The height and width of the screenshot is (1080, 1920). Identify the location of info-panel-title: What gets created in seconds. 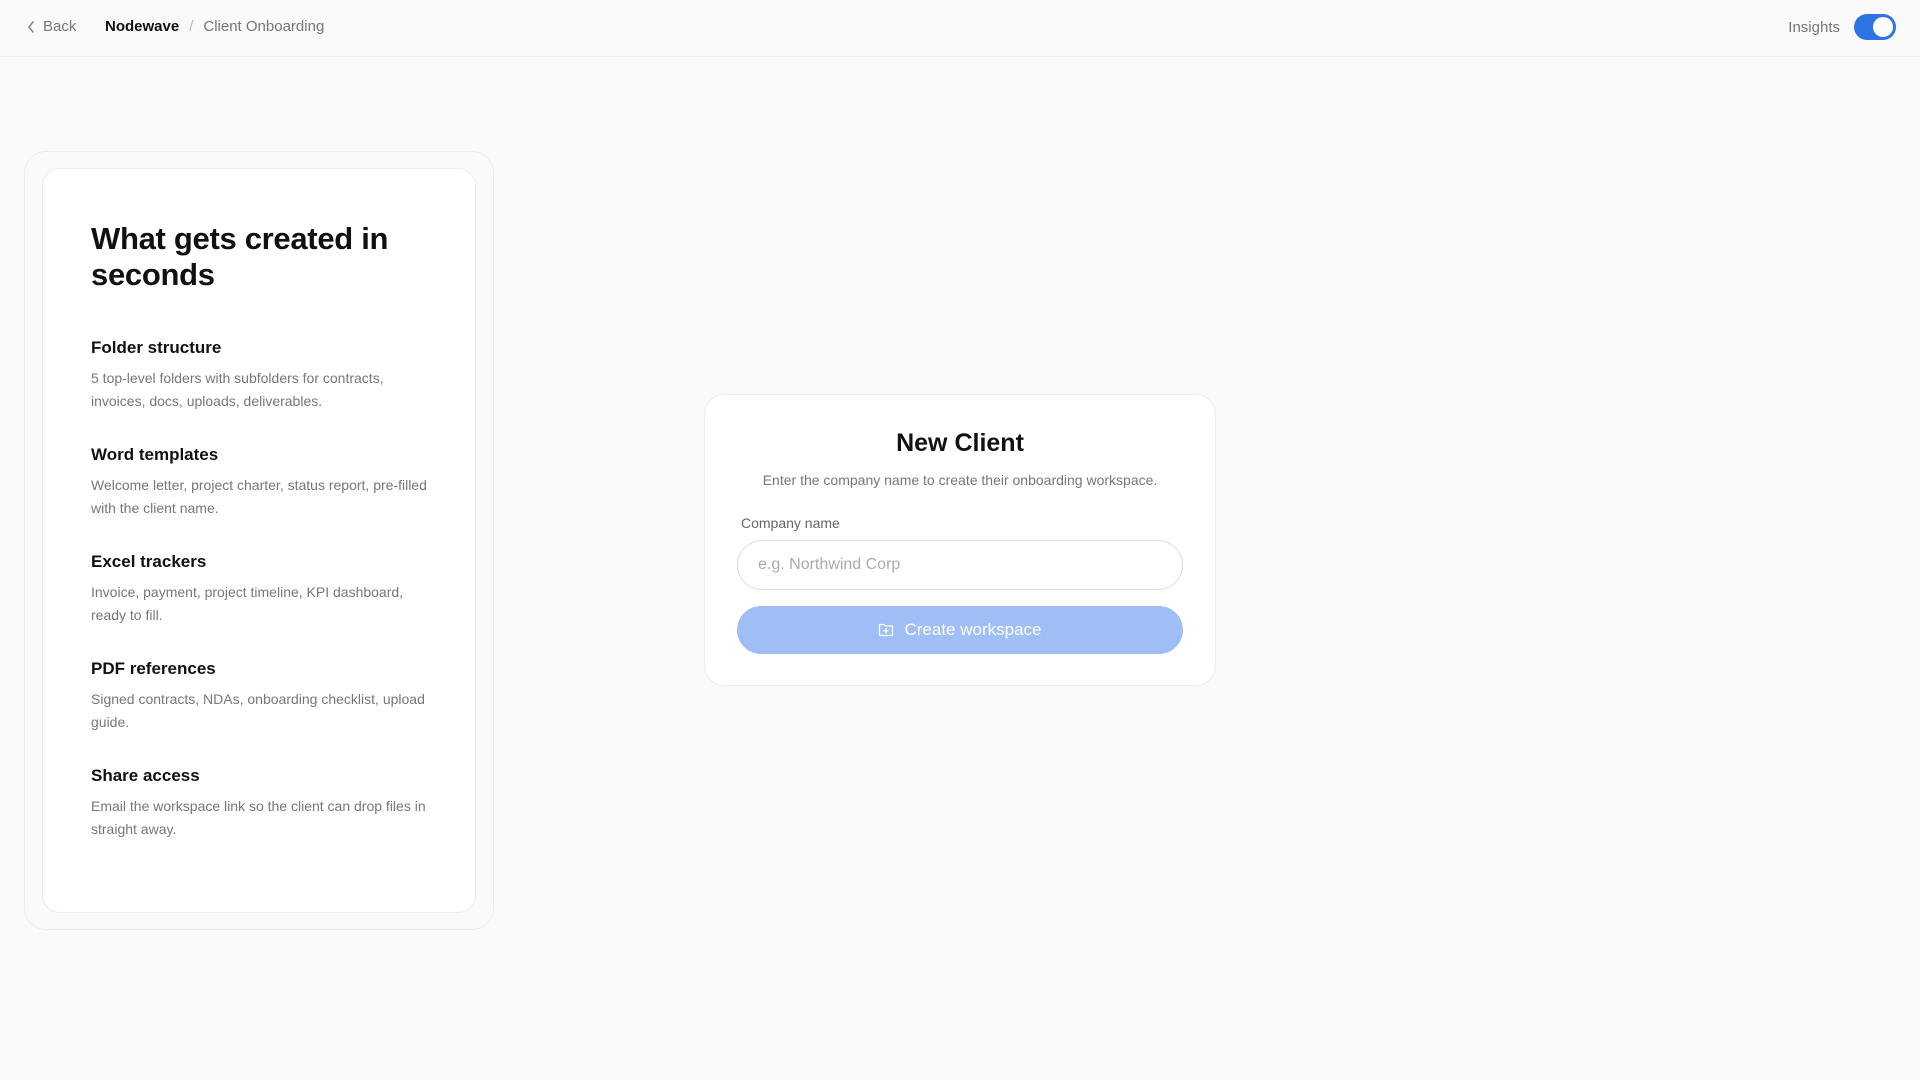
(240, 256).